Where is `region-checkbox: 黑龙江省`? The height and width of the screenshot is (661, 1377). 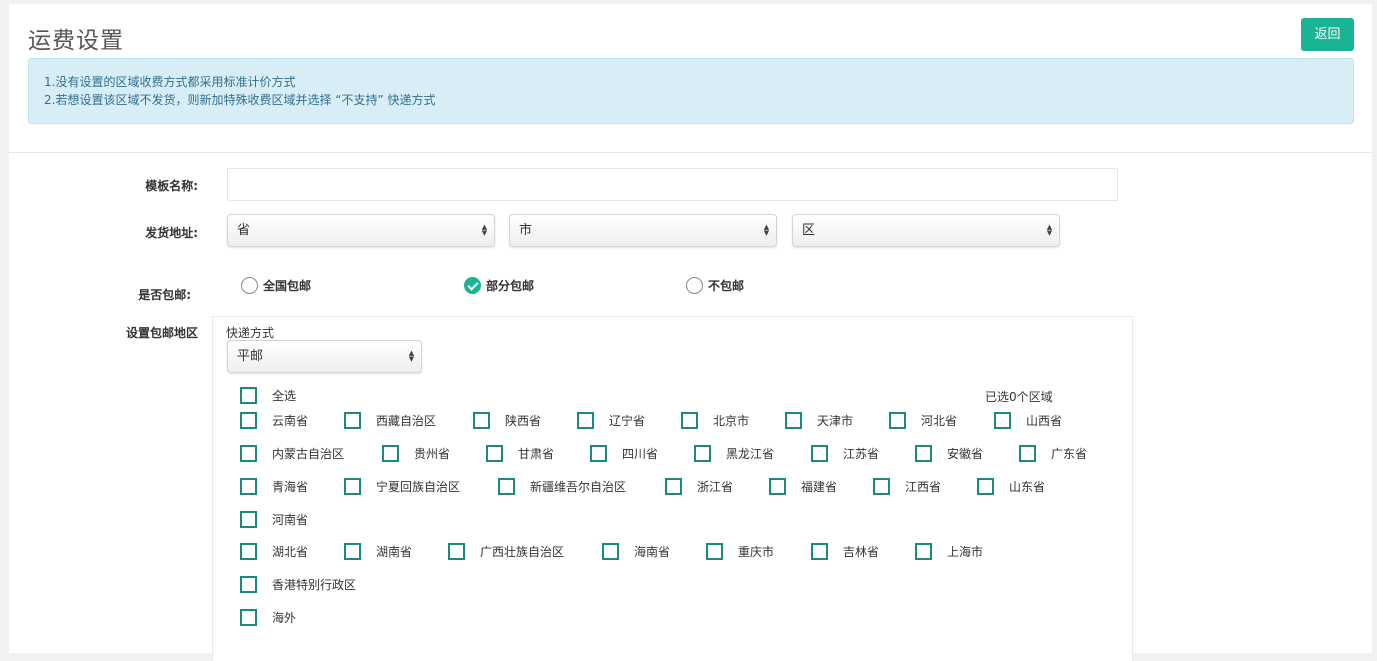 region-checkbox: 黑龙江省 is located at coordinates (734, 453).